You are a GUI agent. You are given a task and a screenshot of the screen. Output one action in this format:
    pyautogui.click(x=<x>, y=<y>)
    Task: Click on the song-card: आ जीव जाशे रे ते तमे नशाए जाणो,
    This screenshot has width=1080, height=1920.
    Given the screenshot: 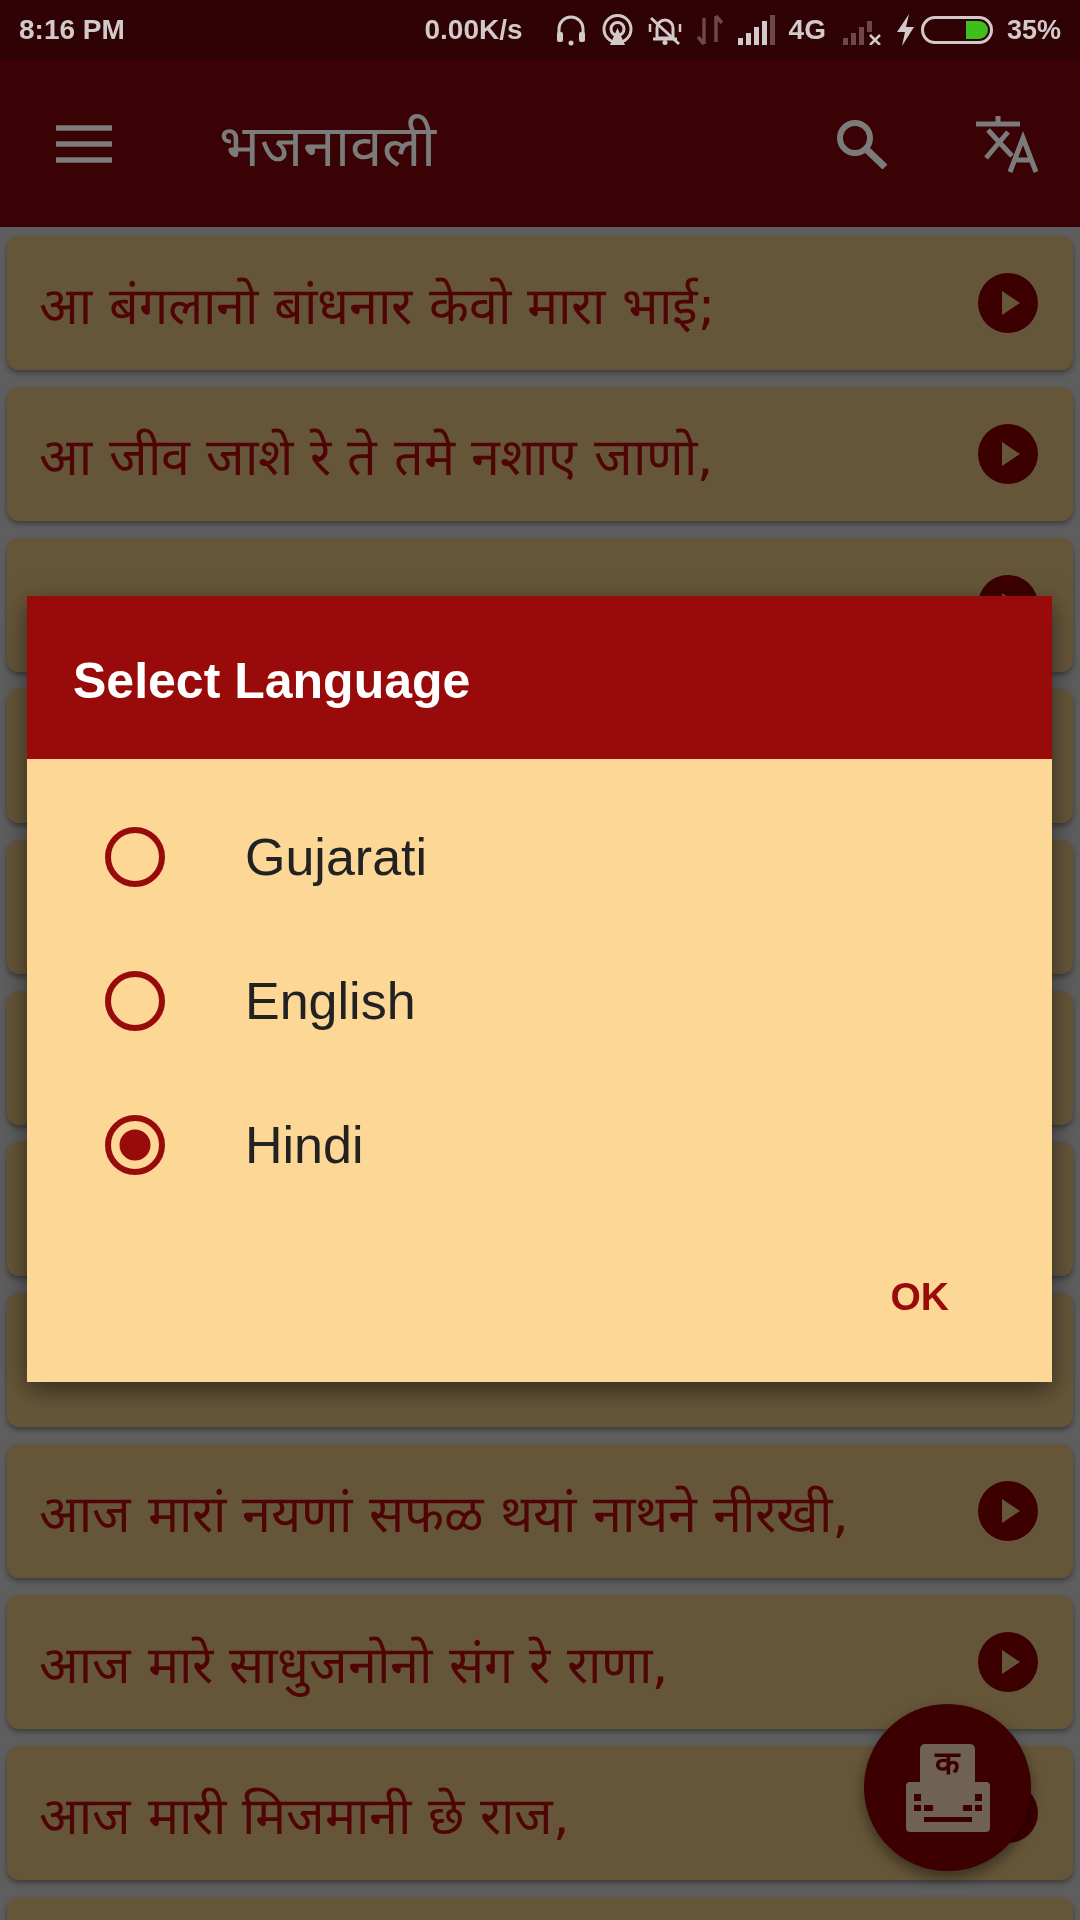 What is the action you would take?
    pyautogui.click(x=540, y=454)
    